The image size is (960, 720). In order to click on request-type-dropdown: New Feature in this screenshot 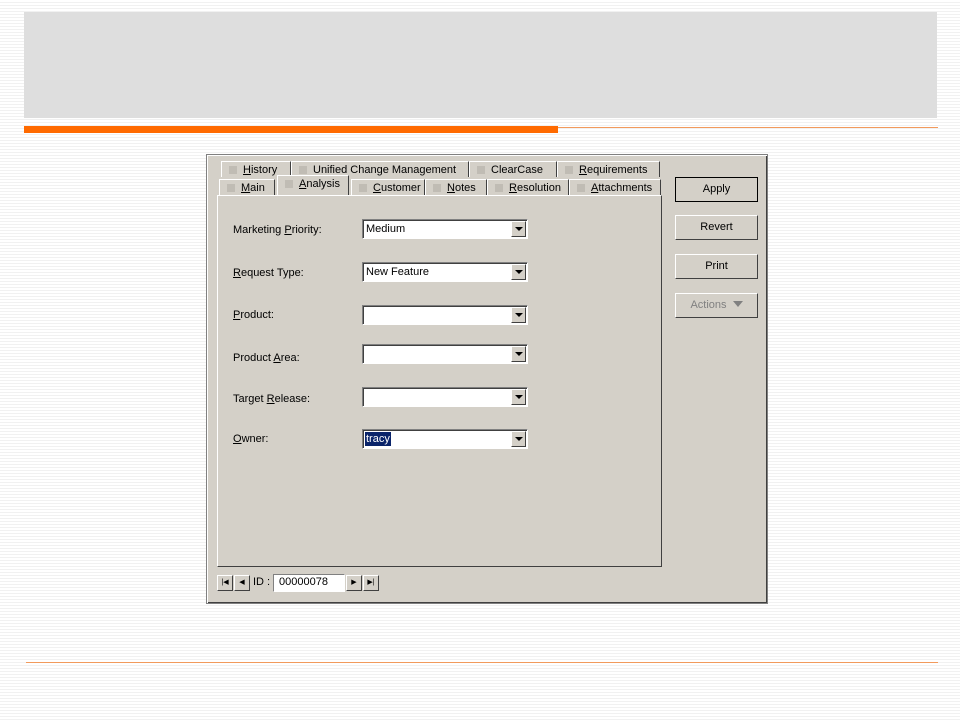, I will do `click(445, 272)`.